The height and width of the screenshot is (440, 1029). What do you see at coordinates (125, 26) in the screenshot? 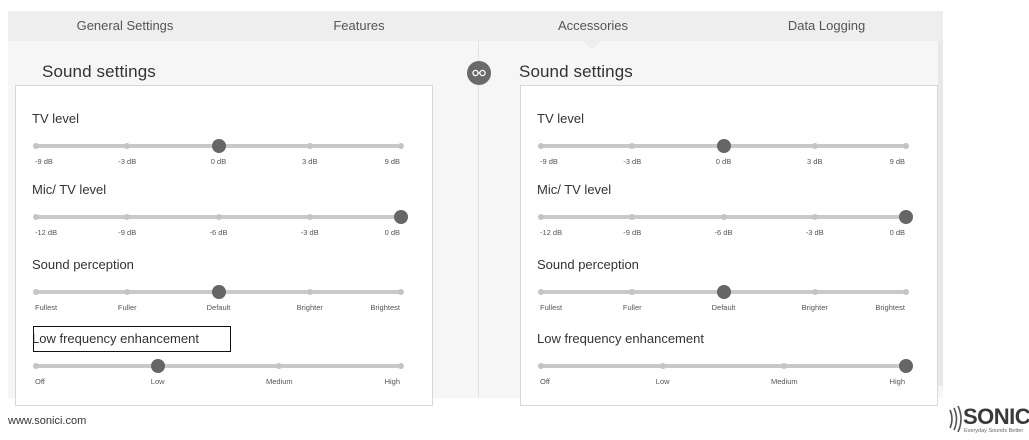
I see `tab-general-settings: General Settings` at bounding box center [125, 26].